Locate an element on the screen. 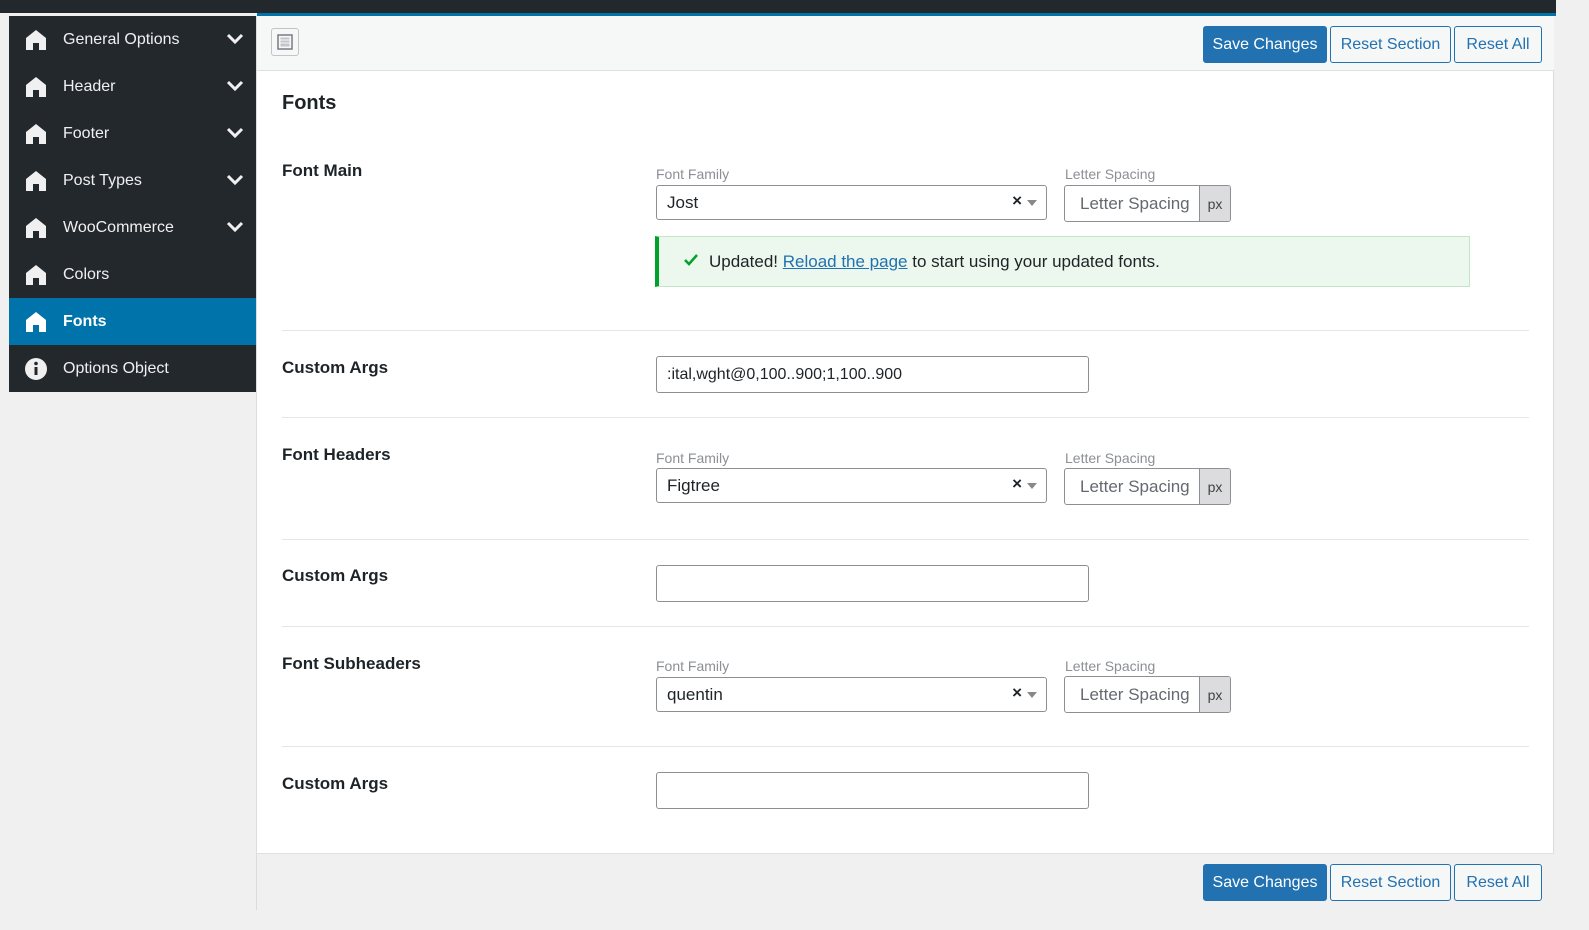  sidebar-item-woocommerce: WooCommerce is located at coordinates (132, 227).